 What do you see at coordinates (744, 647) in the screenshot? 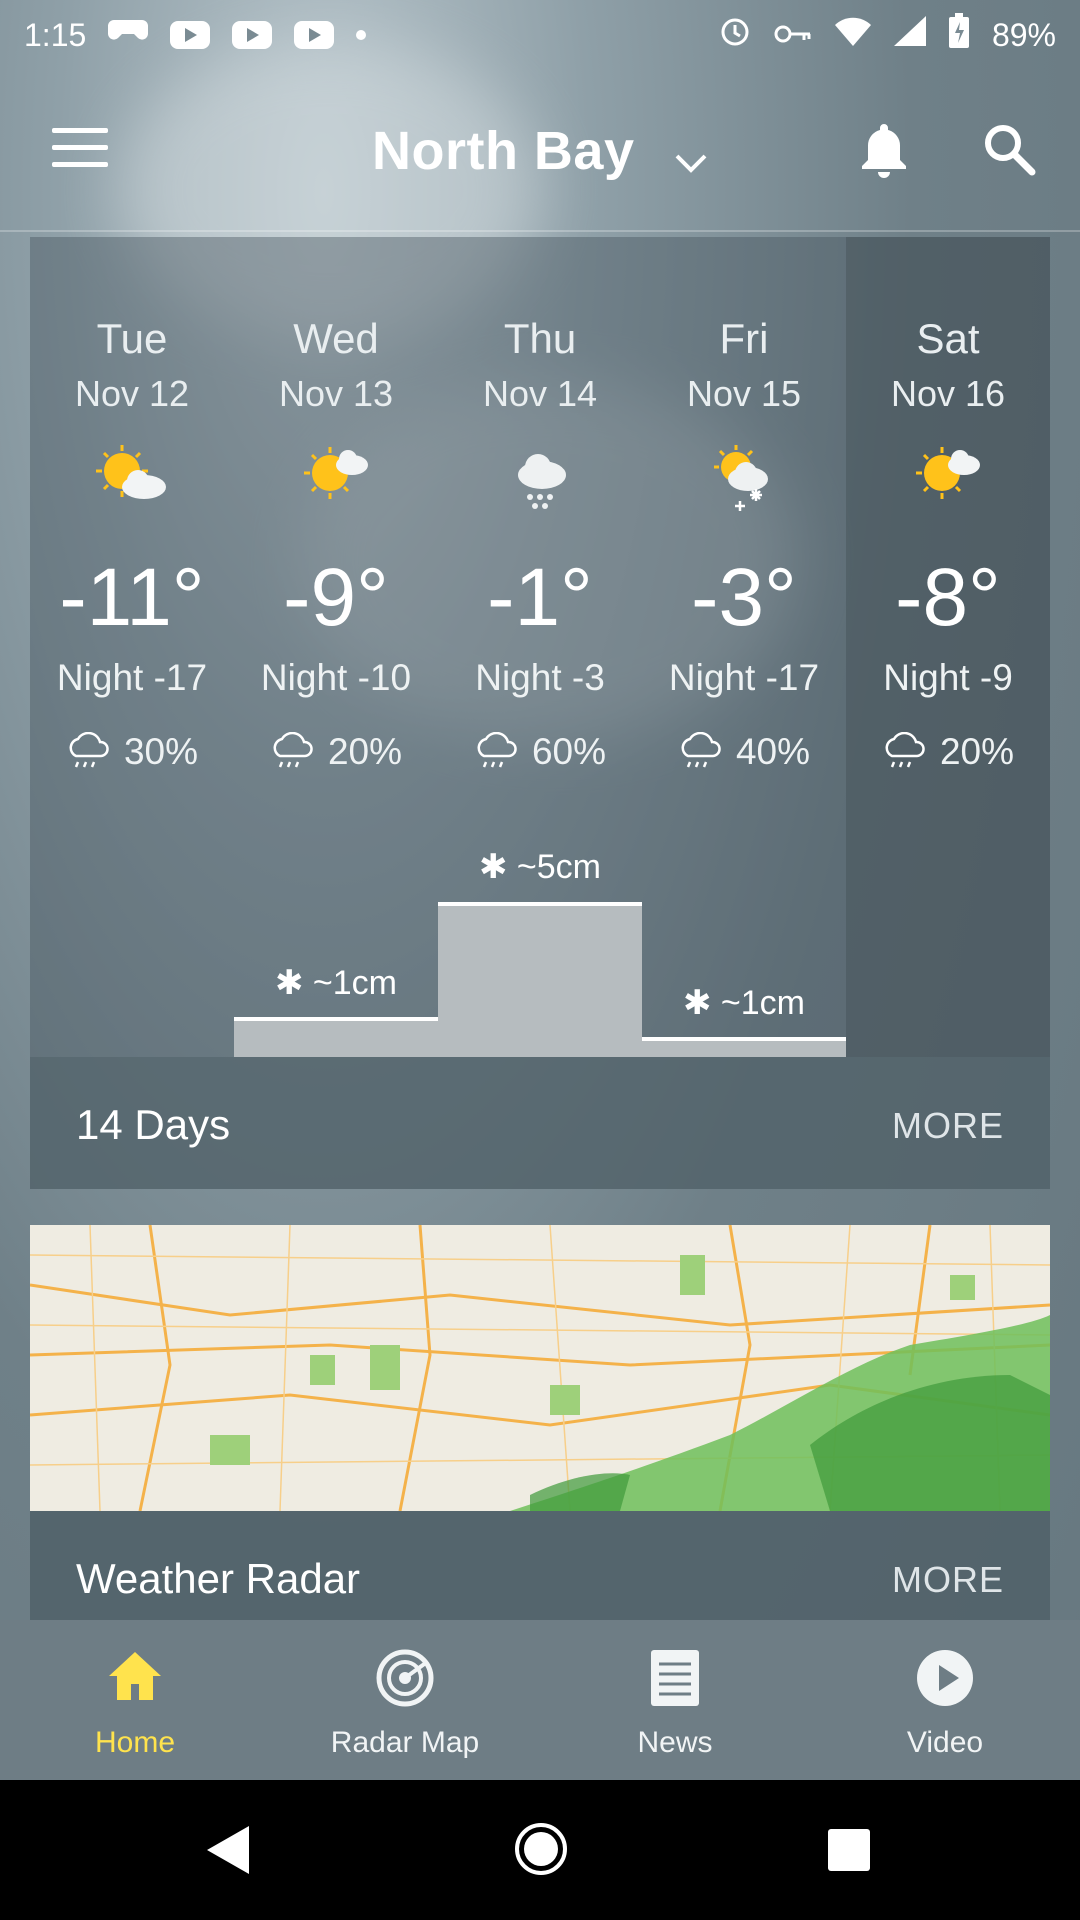
I see `day-column-fri: Fri Nov 15 -3° Night -17 40%` at bounding box center [744, 647].